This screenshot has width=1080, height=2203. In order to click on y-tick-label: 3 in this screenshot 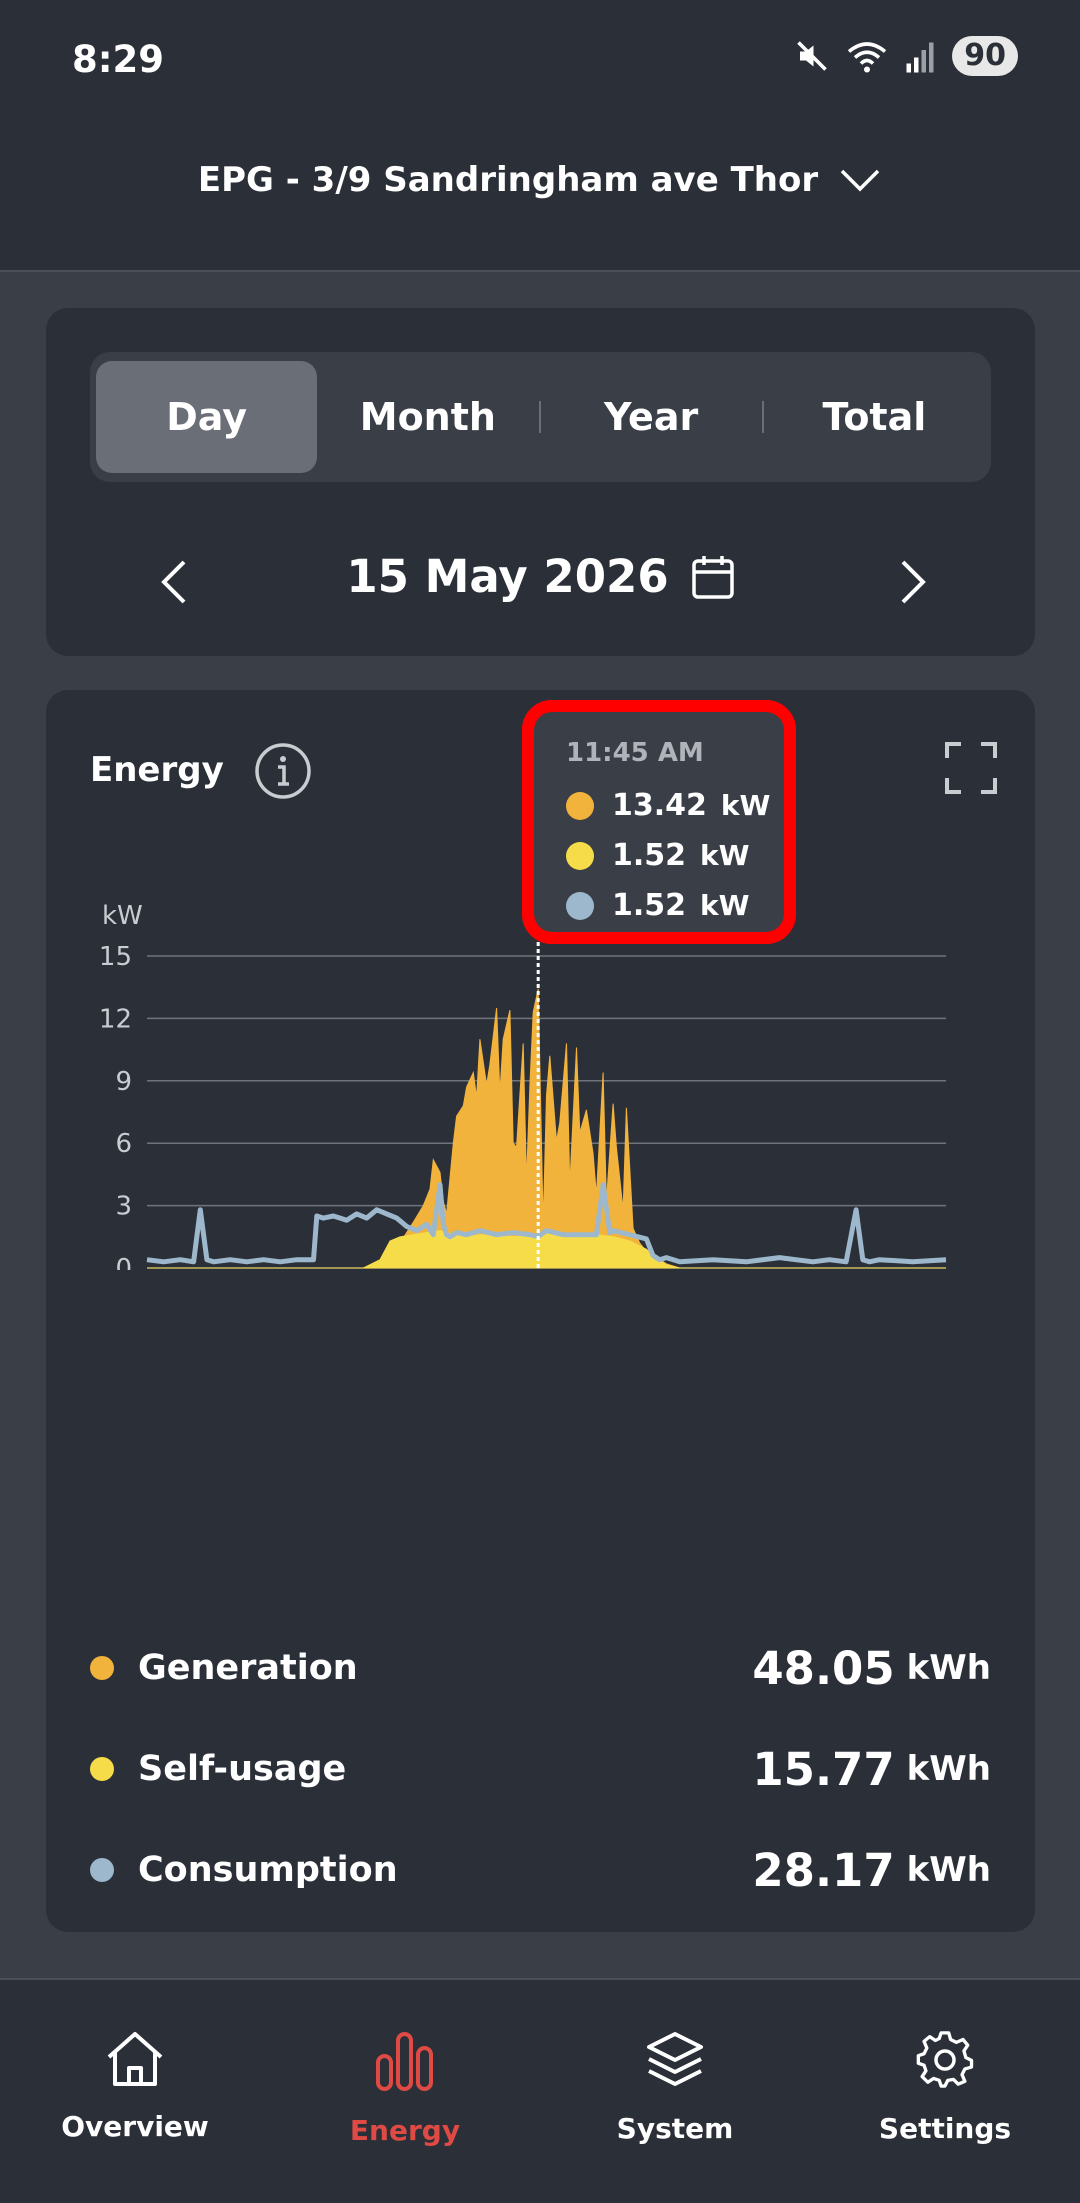, I will do `click(123, 1207)`.